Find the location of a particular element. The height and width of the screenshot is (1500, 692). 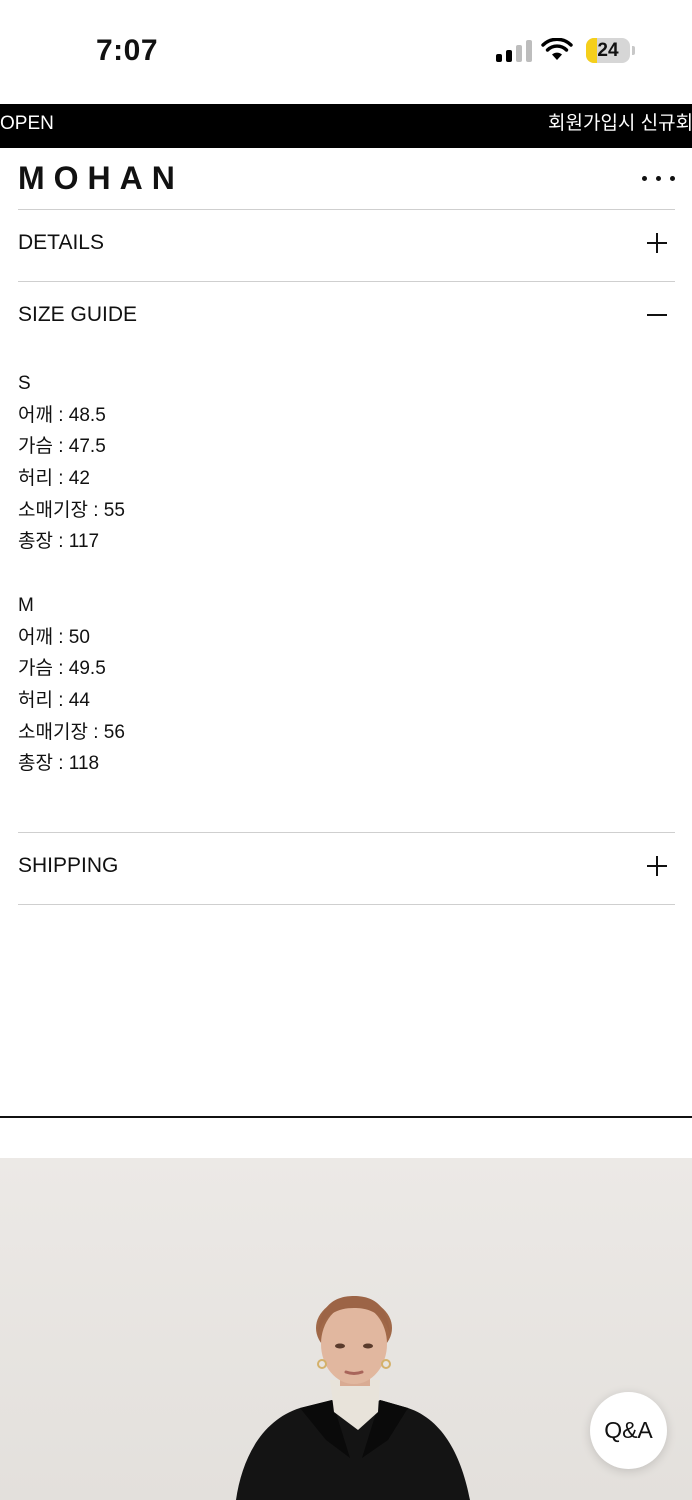

battery-icon: 24 is located at coordinates (608, 50).